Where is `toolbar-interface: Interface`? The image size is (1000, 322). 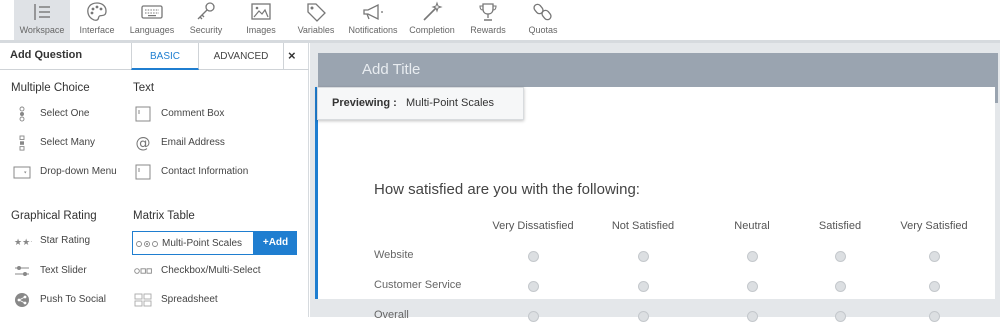 toolbar-interface: Interface is located at coordinates (97, 20).